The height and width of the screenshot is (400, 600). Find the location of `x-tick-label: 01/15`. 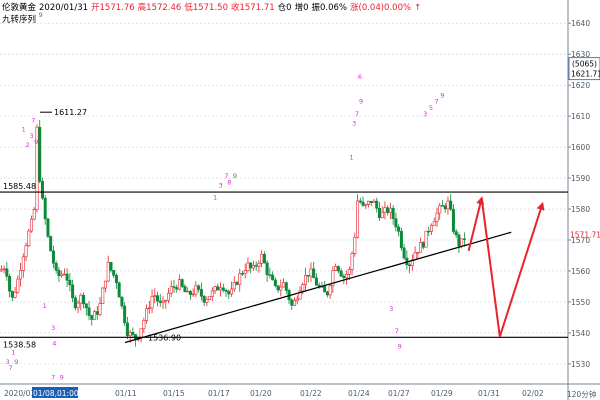

x-tick-label: 01/15 is located at coordinates (174, 393).